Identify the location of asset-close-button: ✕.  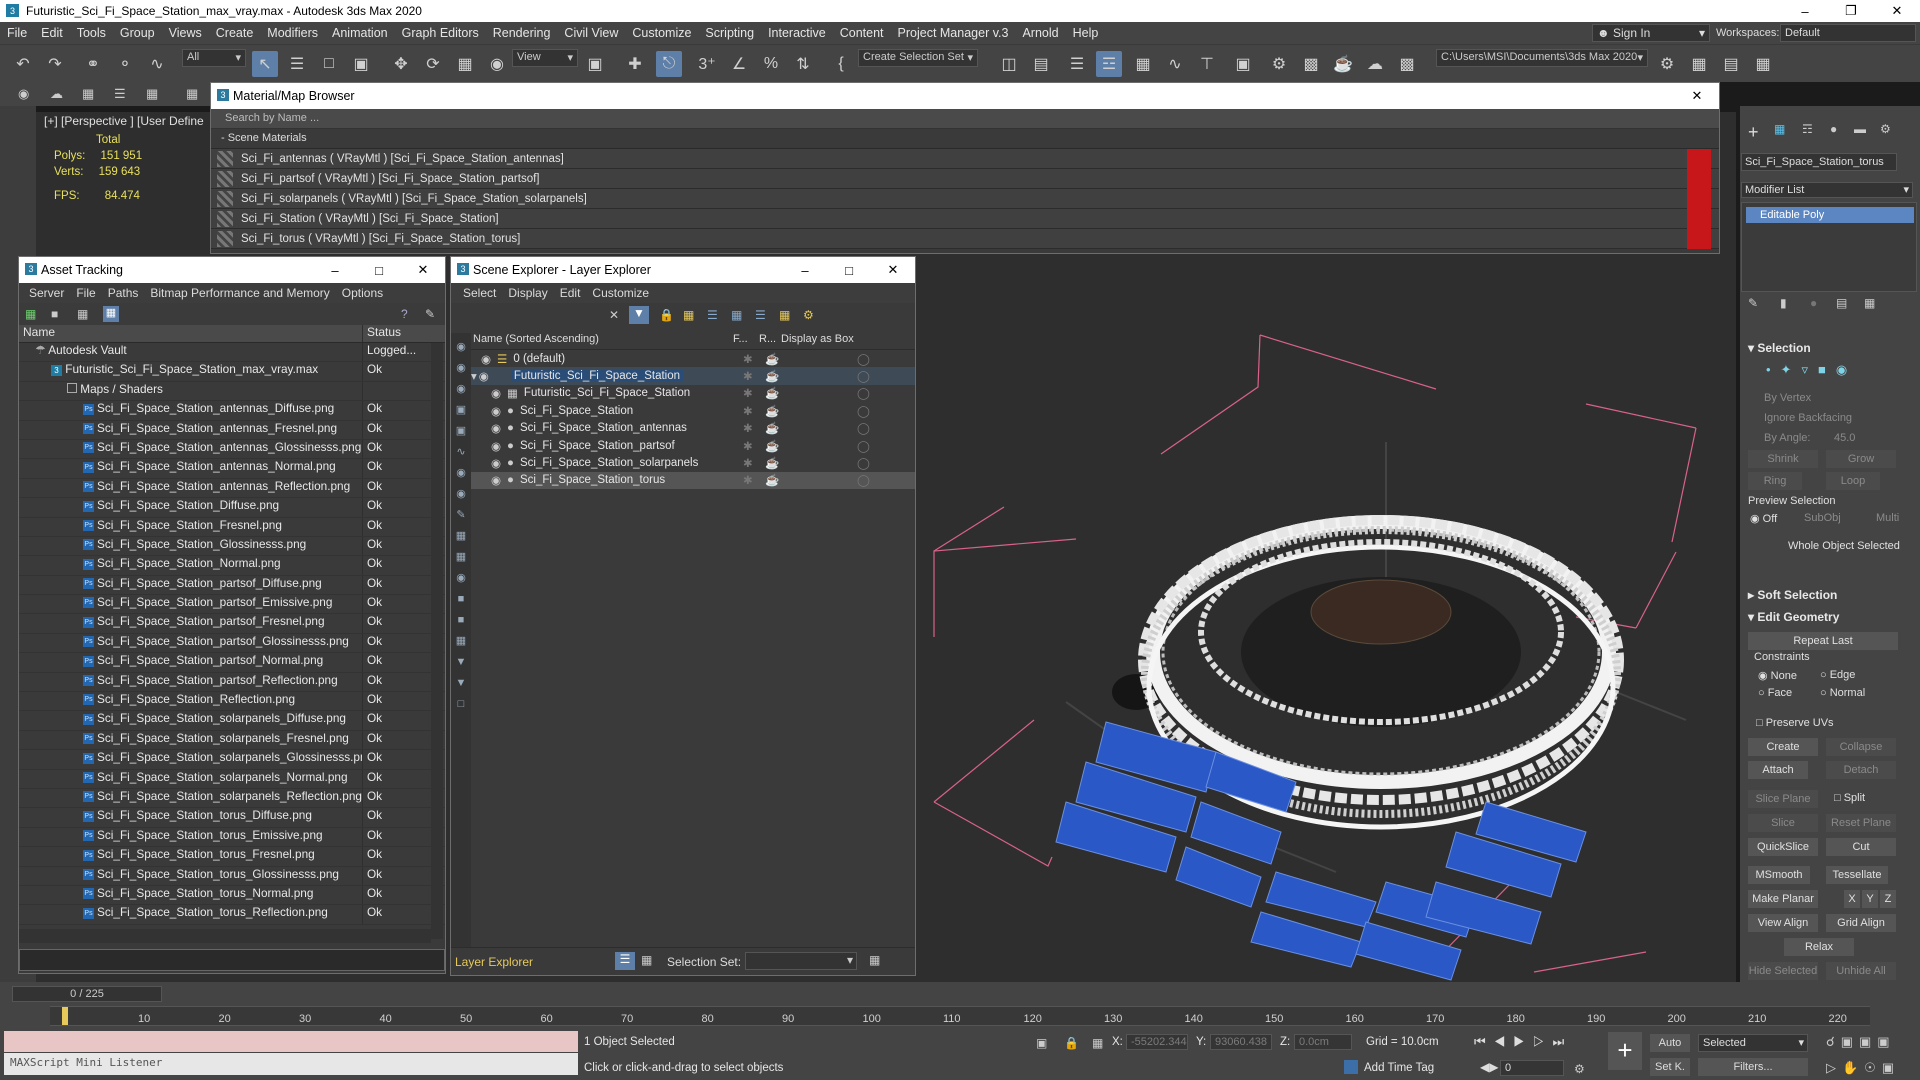
(423, 270).